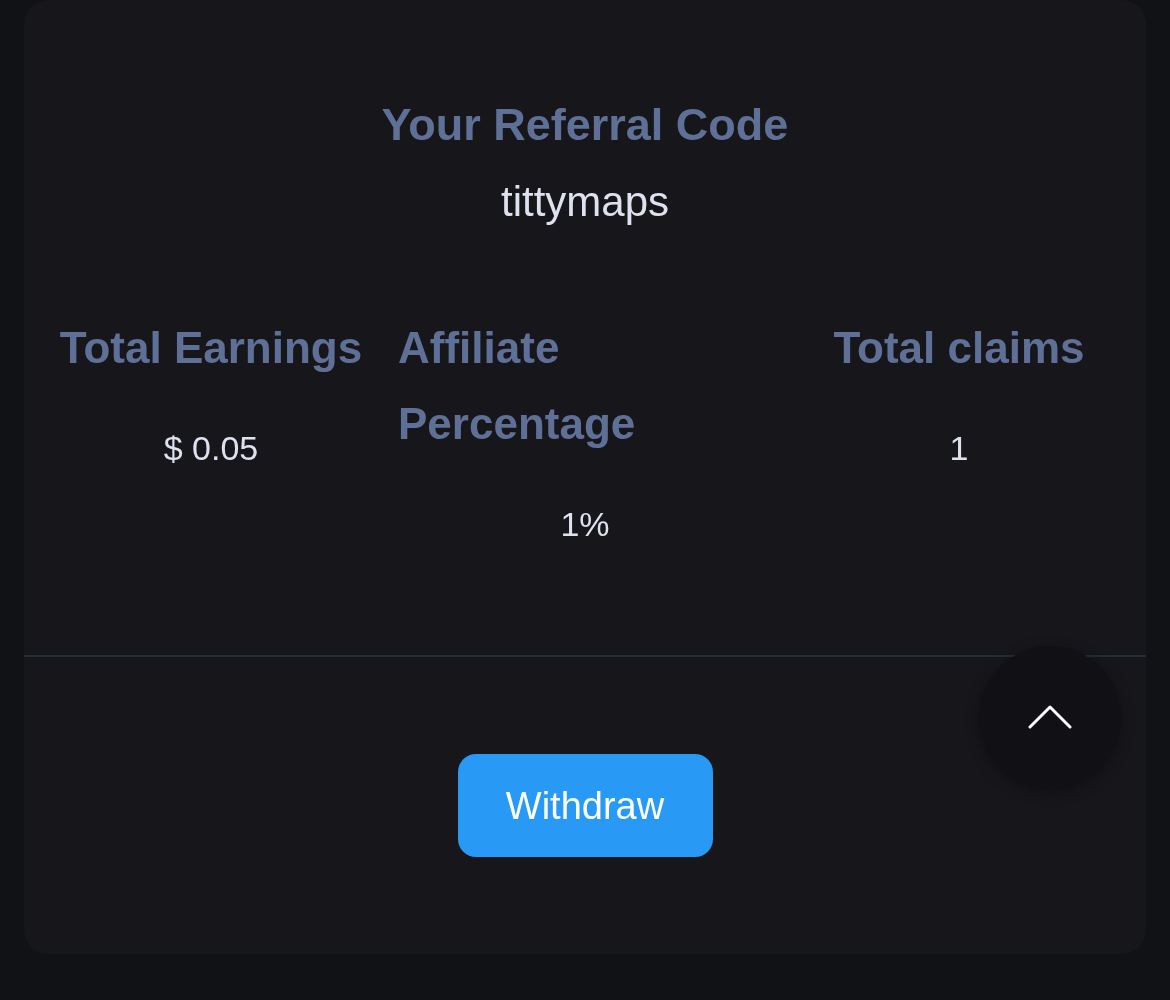  What do you see at coordinates (585, 805) in the screenshot?
I see `withdraw-button: Withdraw` at bounding box center [585, 805].